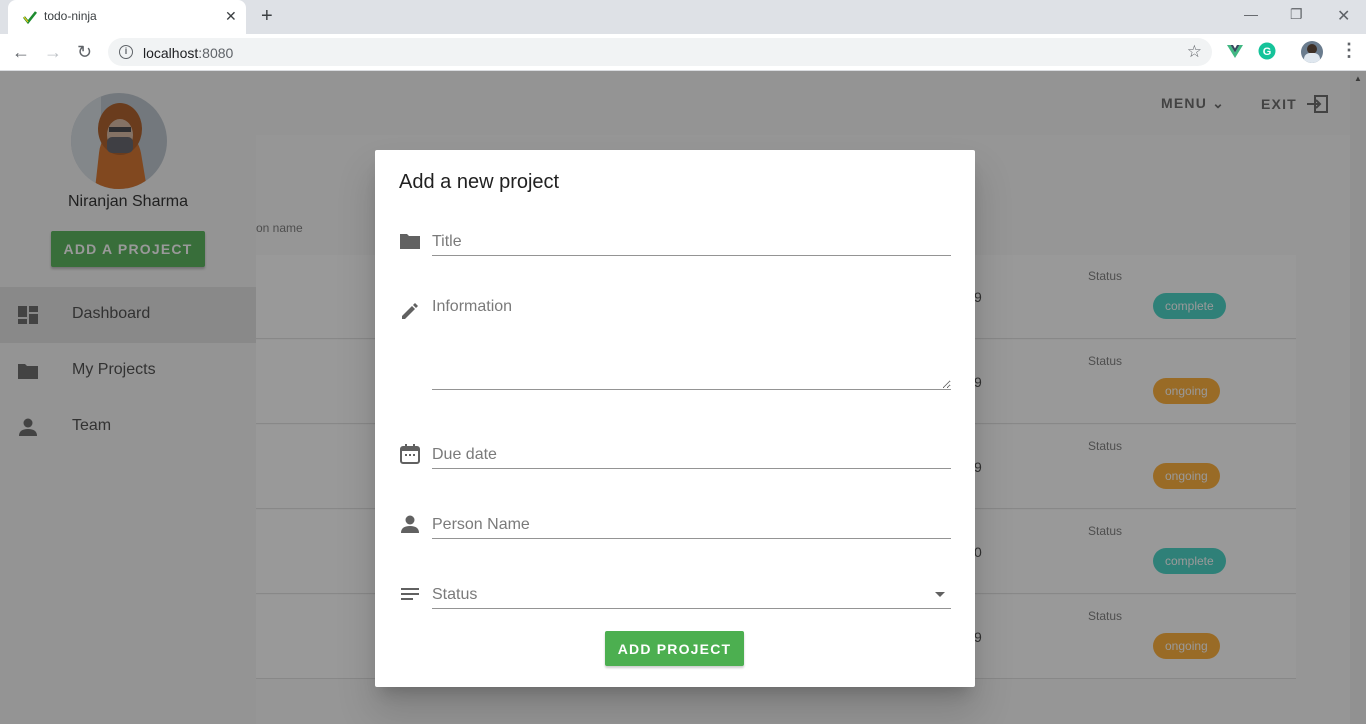 This screenshot has width=1366, height=724. Describe the element at coordinates (683, 17) in the screenshot. I see `browser-tab-strip: todo-ninja ✕ + — ❐ ✕` at that location.